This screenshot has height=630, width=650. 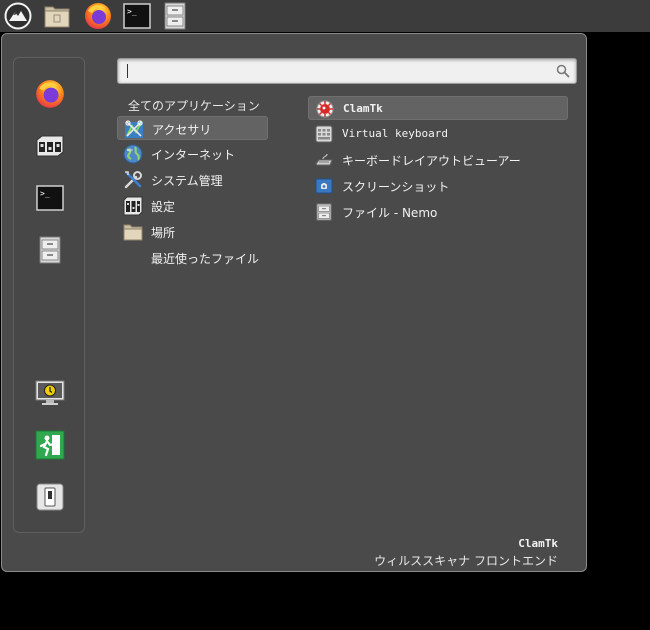 I want to click on app-label: ClamTk, so click(x=363, y=108).